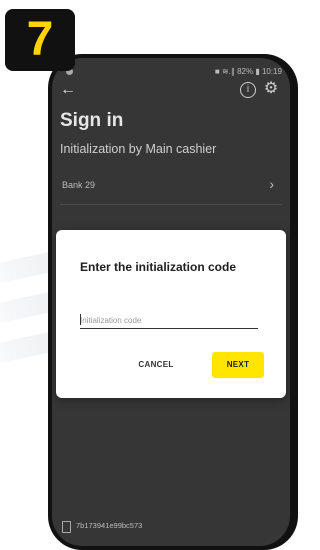  I want to click on next-button: NEXT, so click(238, 365).